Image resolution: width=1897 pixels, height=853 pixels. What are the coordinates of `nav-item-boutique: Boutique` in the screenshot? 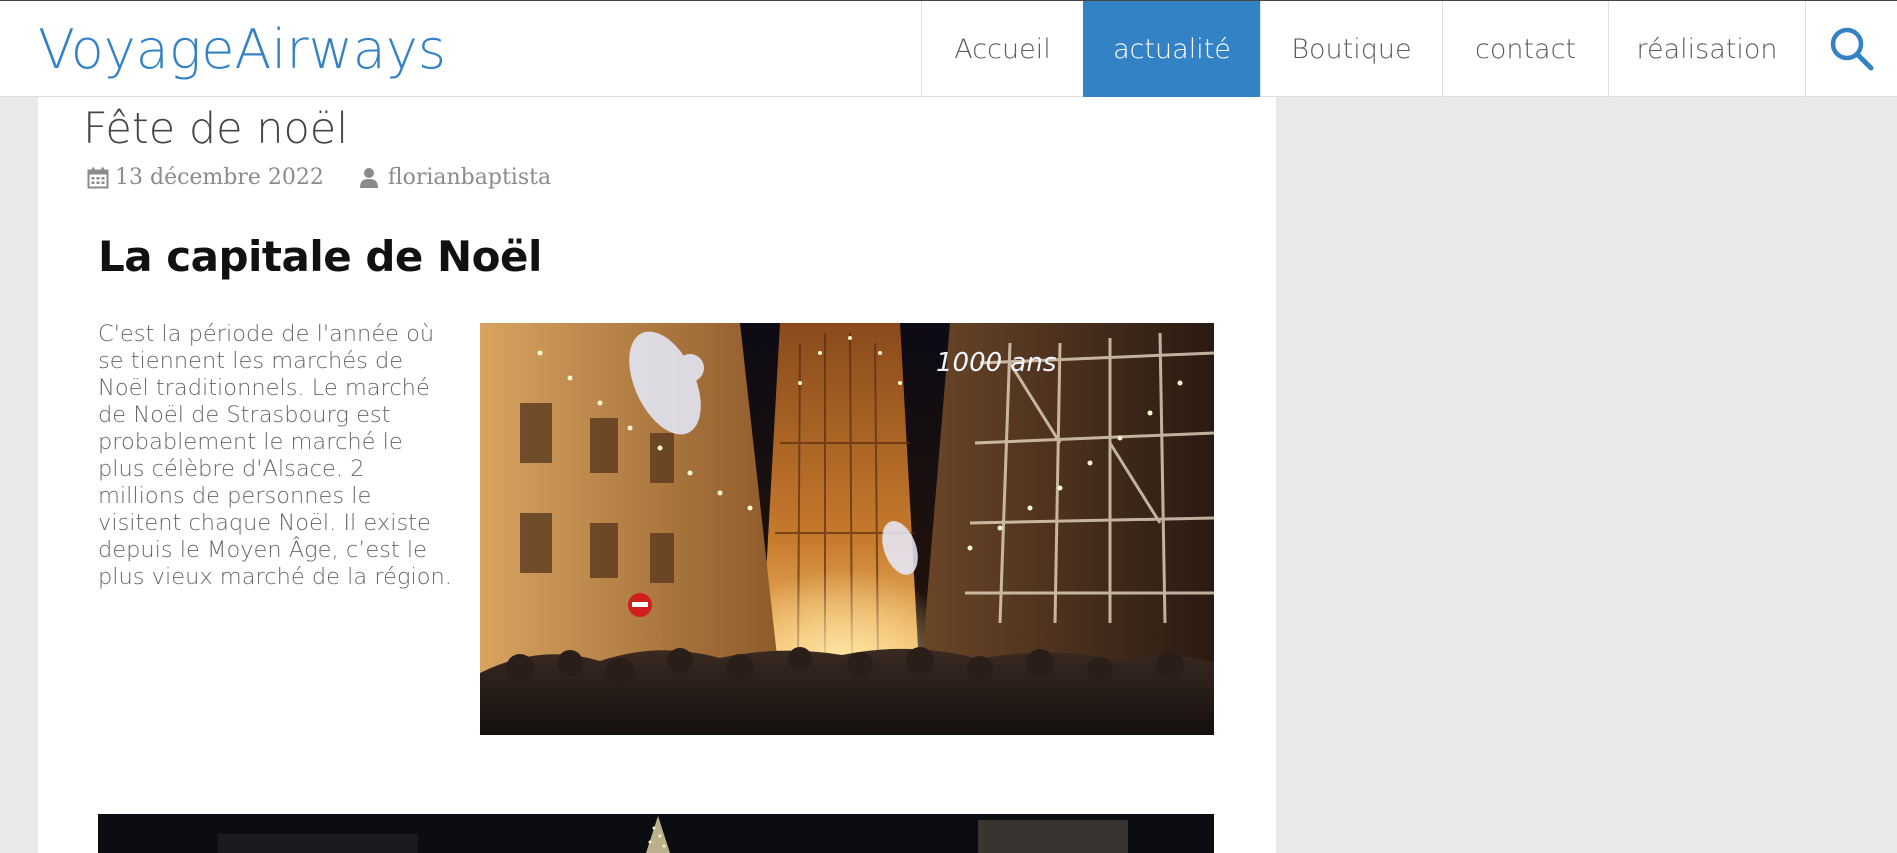 It's located at (1351, 49).